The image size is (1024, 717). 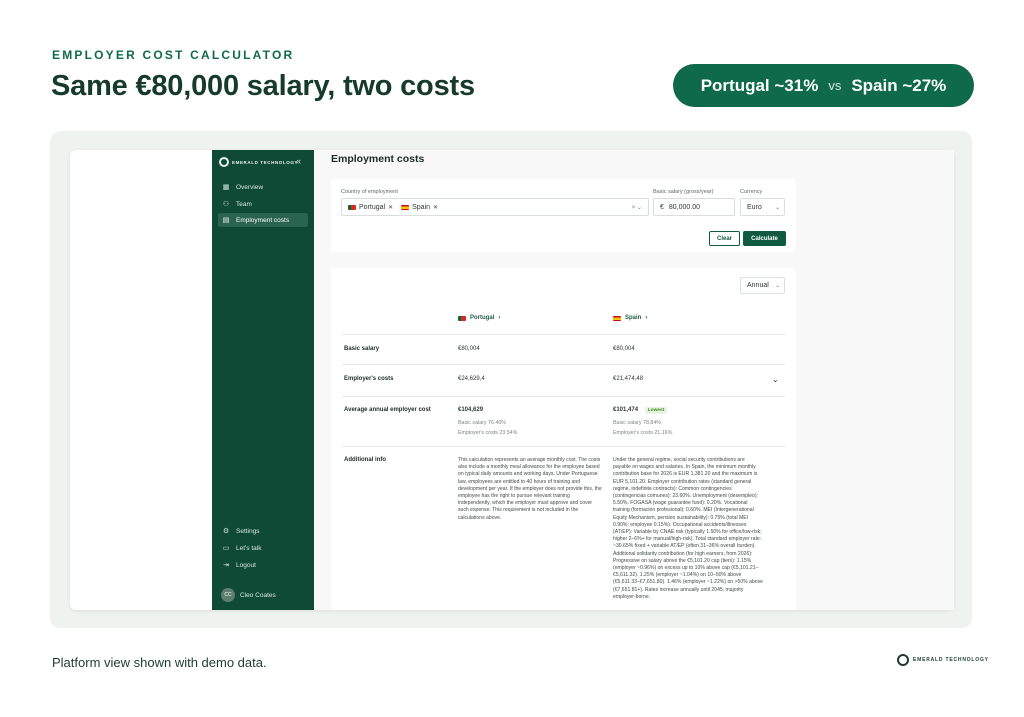 What do you see at coordinates (637, 207) in the screenshot?
I see `clear-dropdown-icon: × ⌄` at bounding box center [637, 207].